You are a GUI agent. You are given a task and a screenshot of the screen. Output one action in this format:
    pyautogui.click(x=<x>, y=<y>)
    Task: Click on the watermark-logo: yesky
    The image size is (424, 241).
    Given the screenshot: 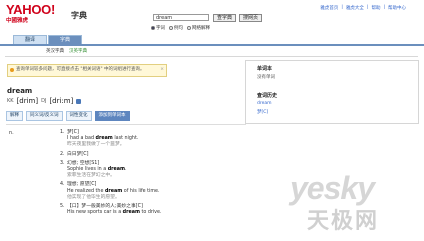 What is the action you would take?
    pyautogui.click(x=332, y=188)
    